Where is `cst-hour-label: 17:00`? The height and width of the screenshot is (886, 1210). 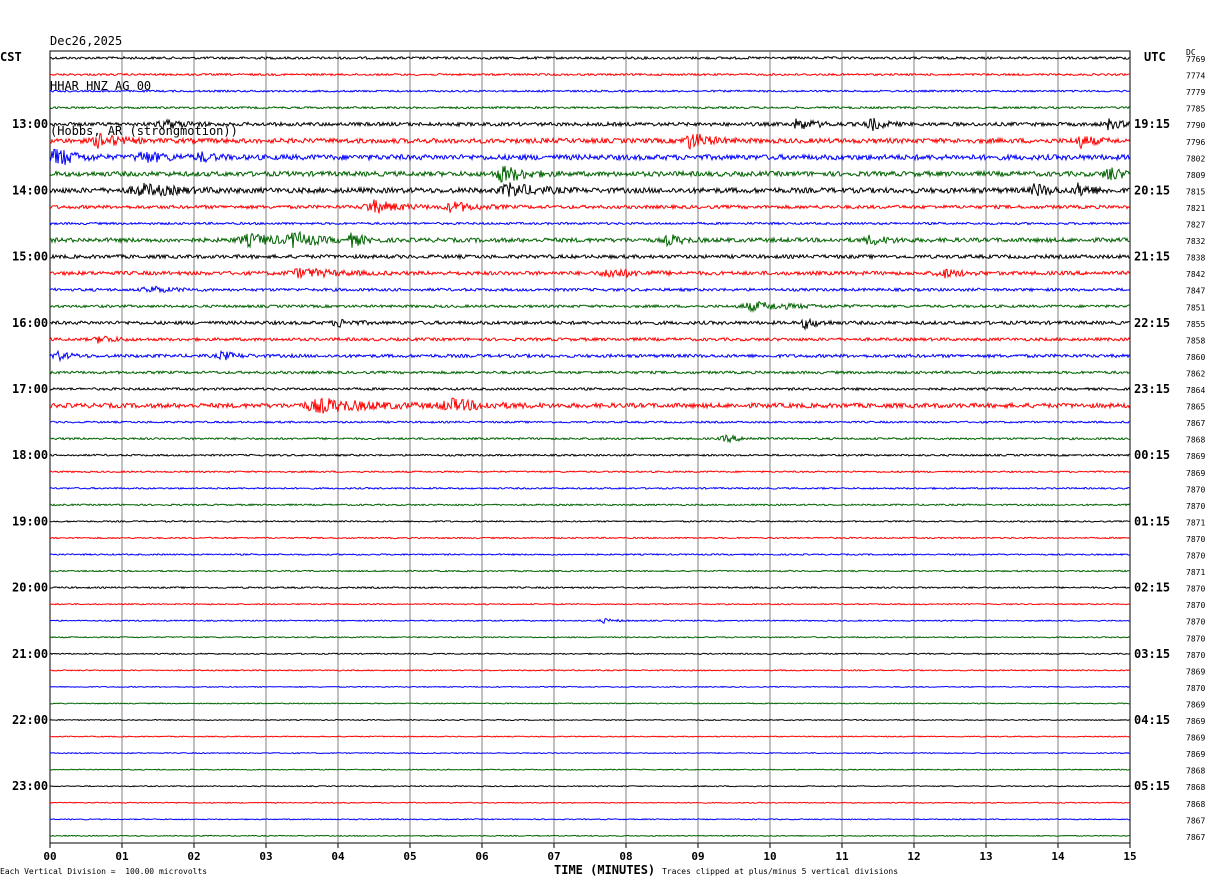
cst-hour-label: 17:00 is located at coordinates (30, 389).